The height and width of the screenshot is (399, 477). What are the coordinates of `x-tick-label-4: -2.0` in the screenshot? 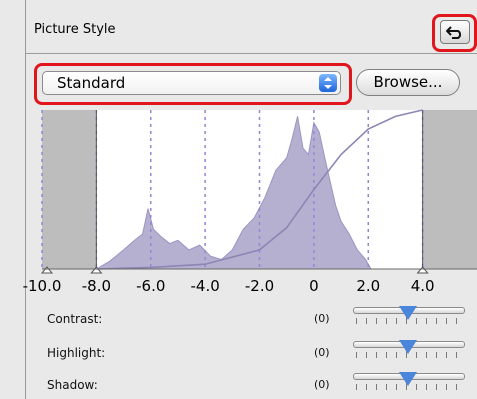 It's located at (259, 286).